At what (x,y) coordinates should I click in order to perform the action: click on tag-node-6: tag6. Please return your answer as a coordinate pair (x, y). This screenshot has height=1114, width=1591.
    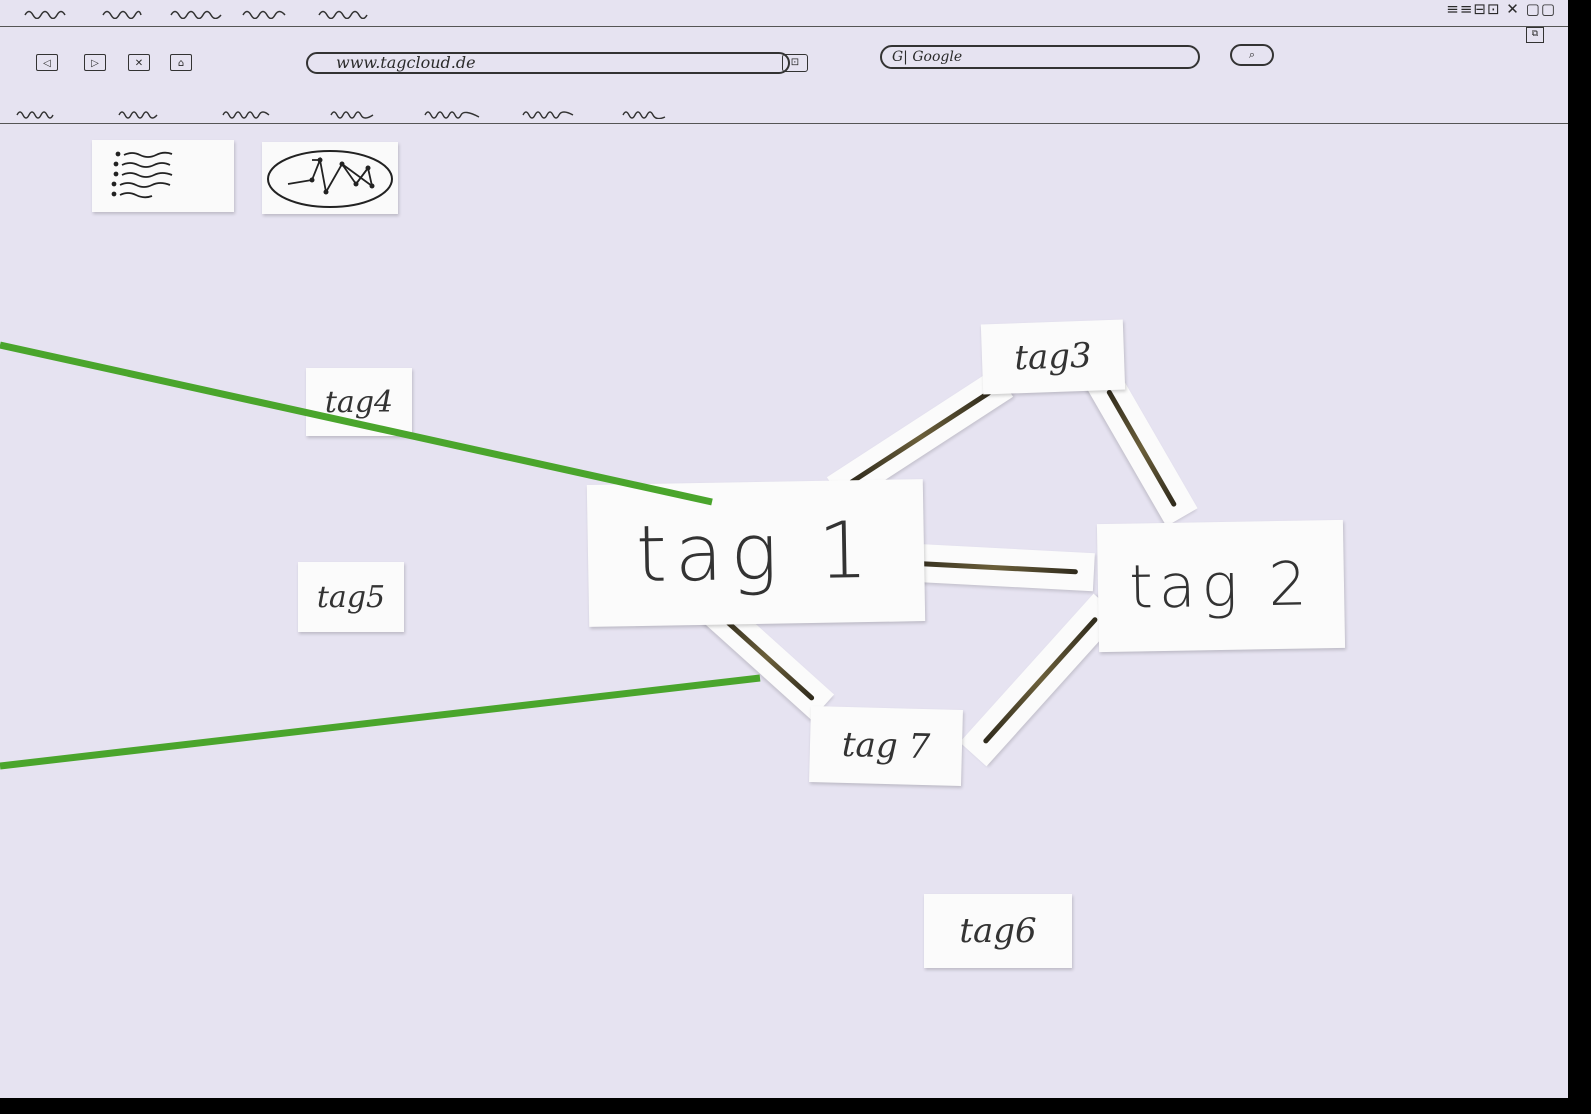
    Looking at the image, I should click on (998, 931).